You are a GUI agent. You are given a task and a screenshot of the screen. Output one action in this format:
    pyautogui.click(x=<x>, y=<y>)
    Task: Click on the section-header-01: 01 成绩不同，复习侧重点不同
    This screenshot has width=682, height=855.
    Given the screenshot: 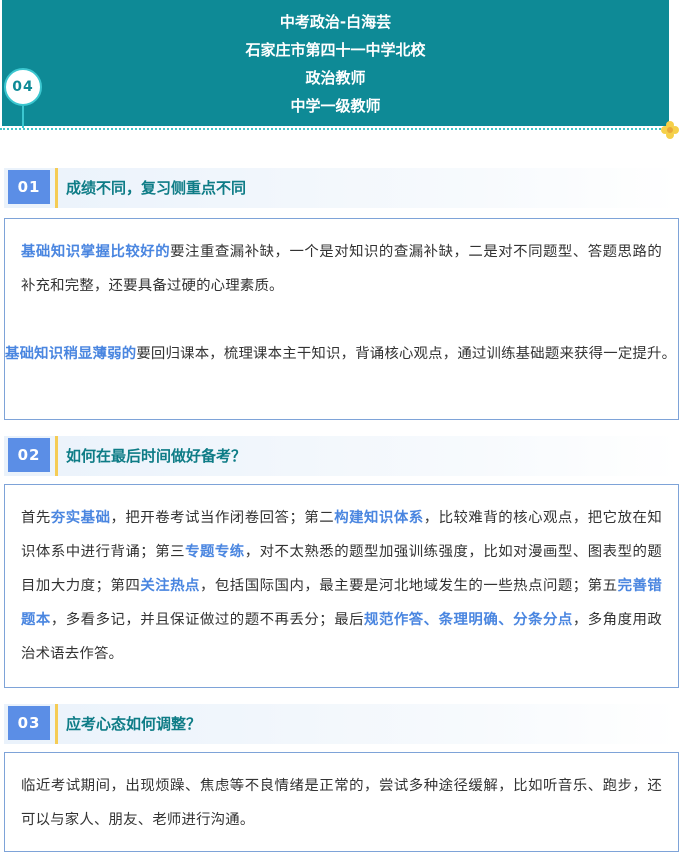 What is the action you would take?
    pyautogui.click(x=341, y=188)
    